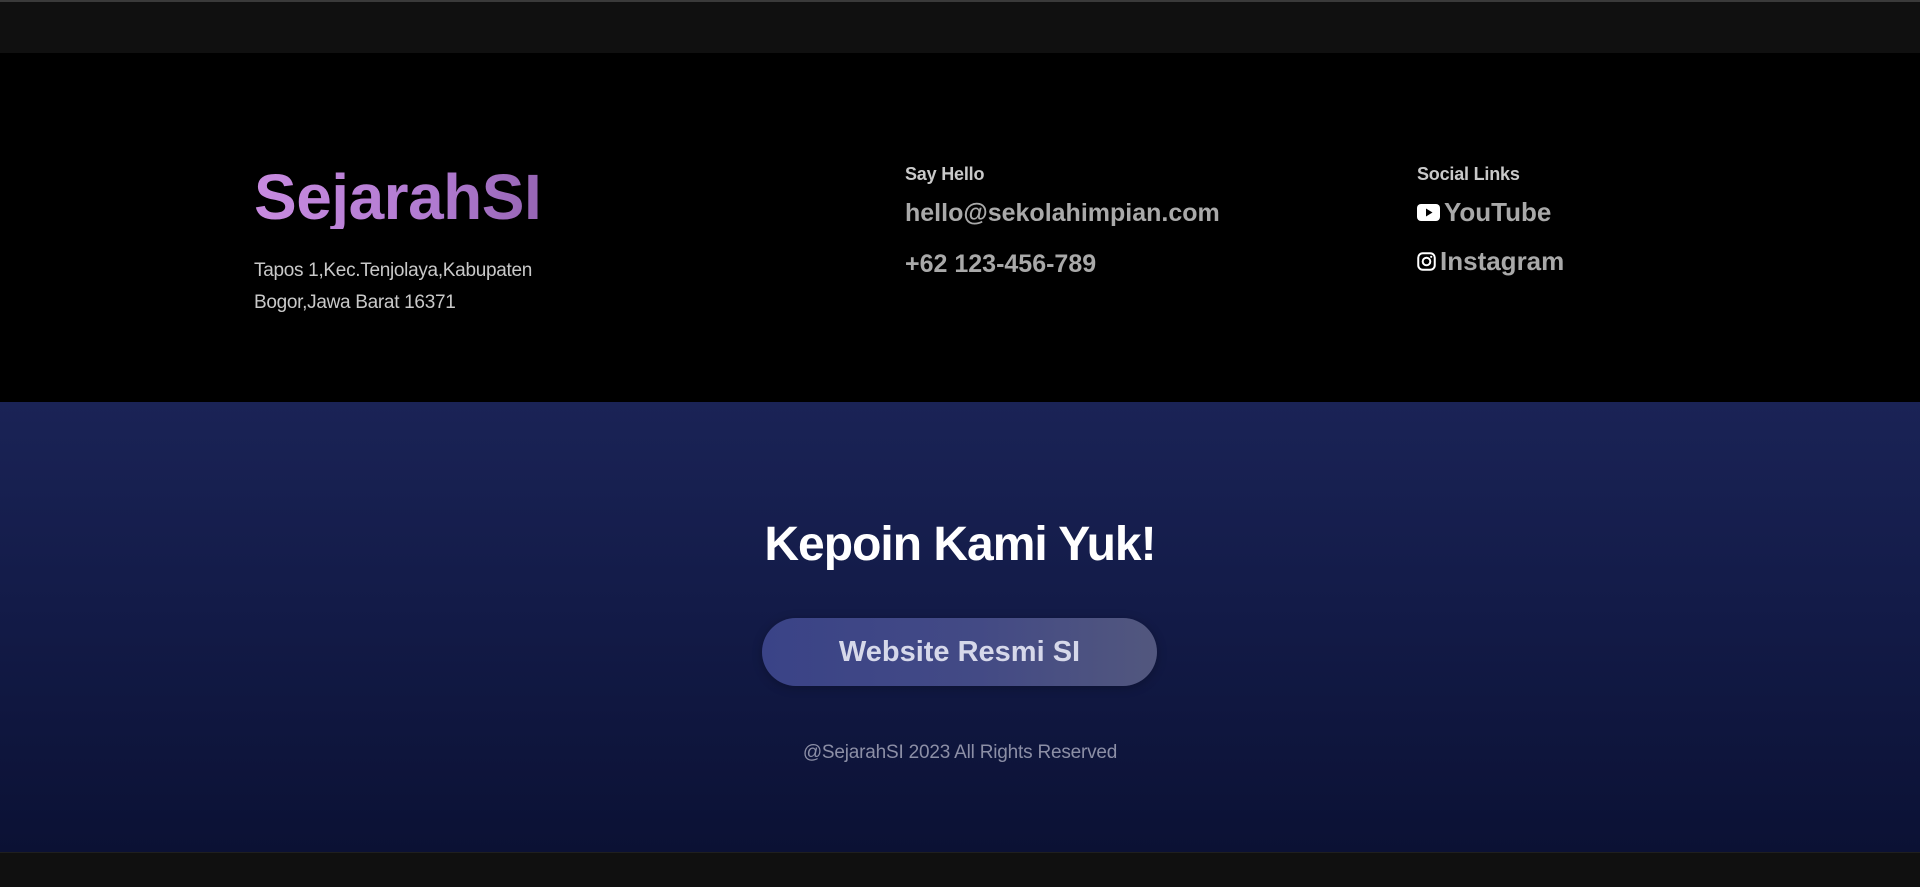 The height and width of the screenshot is (887, 1920). Describe the element at coordinates (1062, 264) in the screenshot. I see `phone-link: +62 123-456-789` at that location.